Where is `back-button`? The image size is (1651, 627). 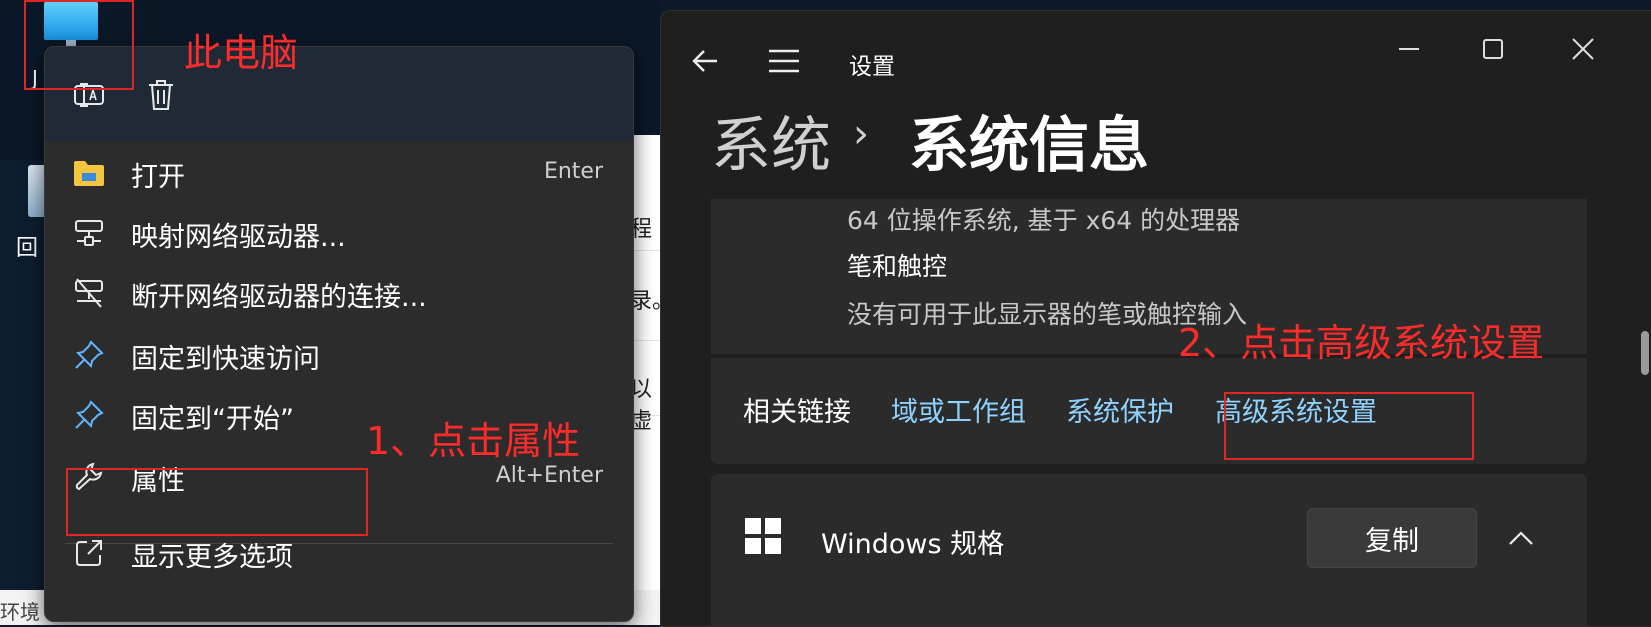
back-button is located at coordinates (707, 61).